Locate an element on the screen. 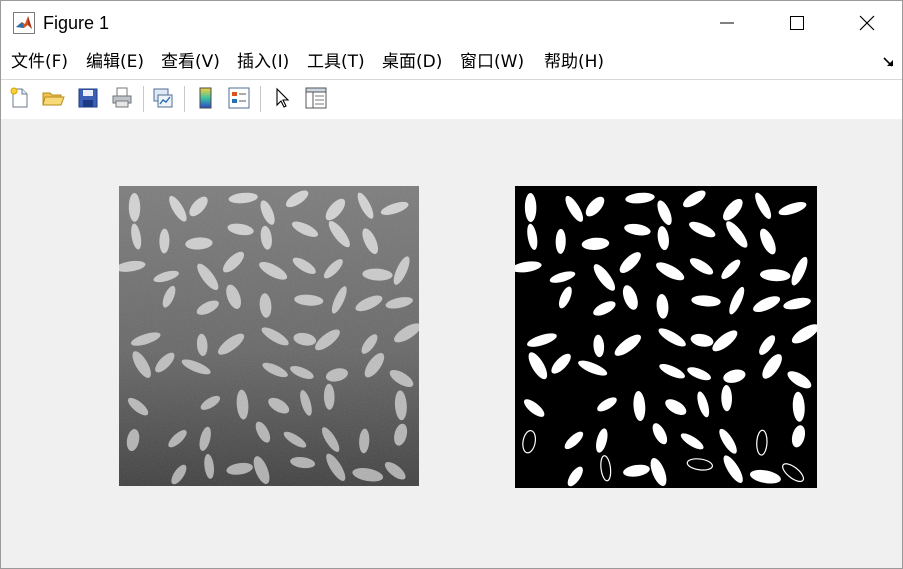 This screenshot has width=903, height=569. maximize-icon is located at coordinates (797, 23).